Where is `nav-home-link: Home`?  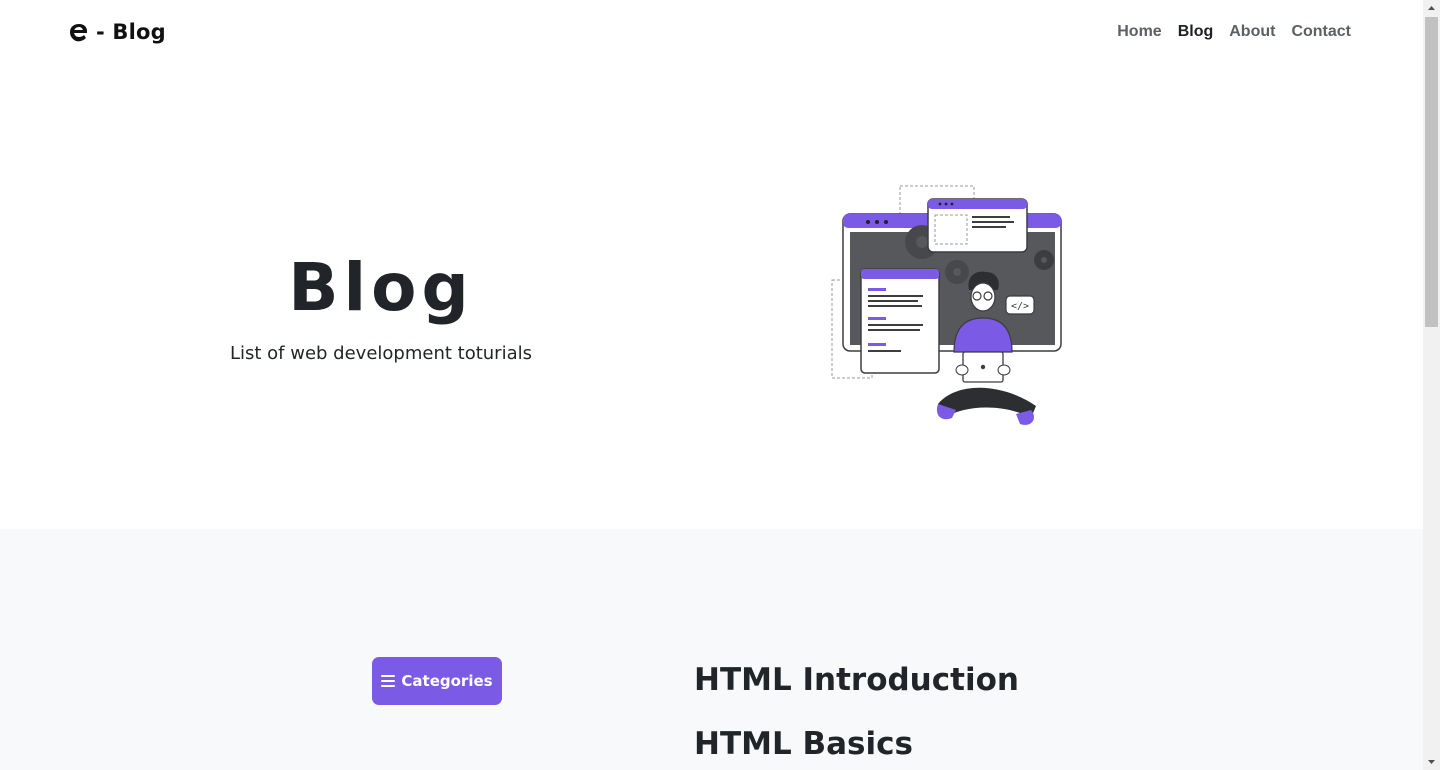 nav-home-link: Home is located at coordinates (1139, 32).